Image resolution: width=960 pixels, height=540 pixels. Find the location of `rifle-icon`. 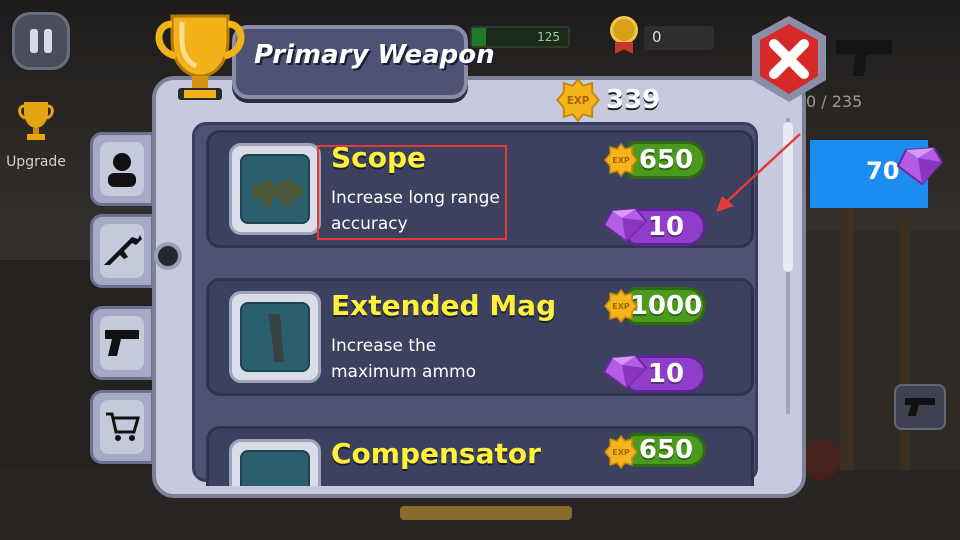

rifle-icon is located at coordinates (123, 250).